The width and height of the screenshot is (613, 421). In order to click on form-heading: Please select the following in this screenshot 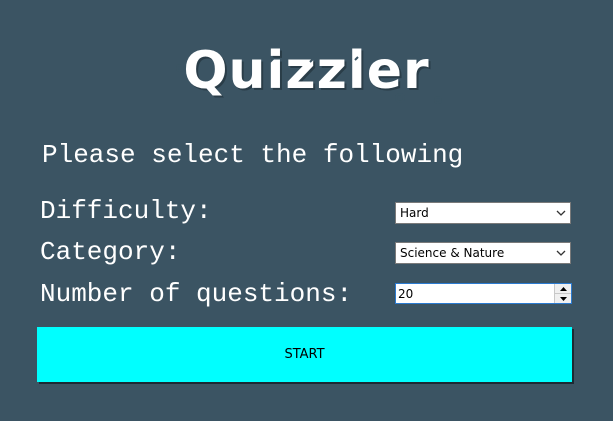, I will do `click(253, 155)`.